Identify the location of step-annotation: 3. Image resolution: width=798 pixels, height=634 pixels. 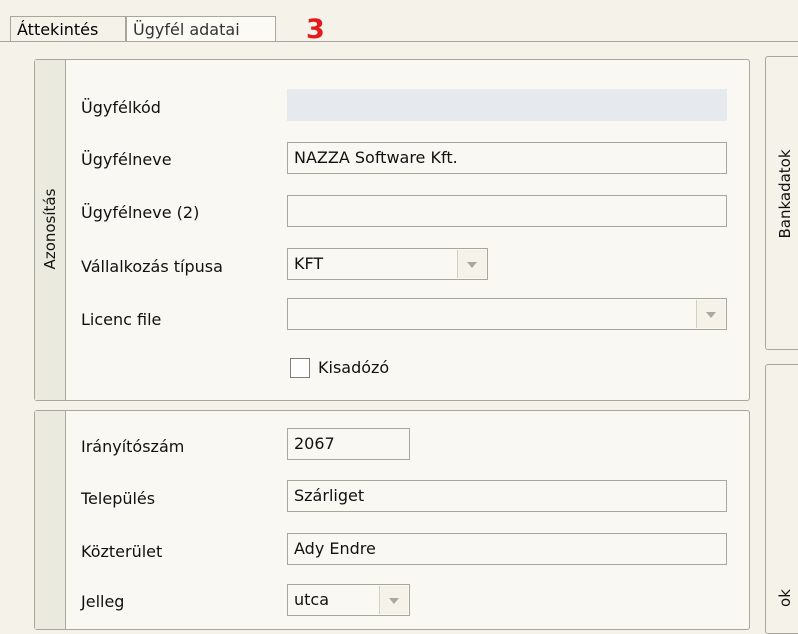
(315, 29).